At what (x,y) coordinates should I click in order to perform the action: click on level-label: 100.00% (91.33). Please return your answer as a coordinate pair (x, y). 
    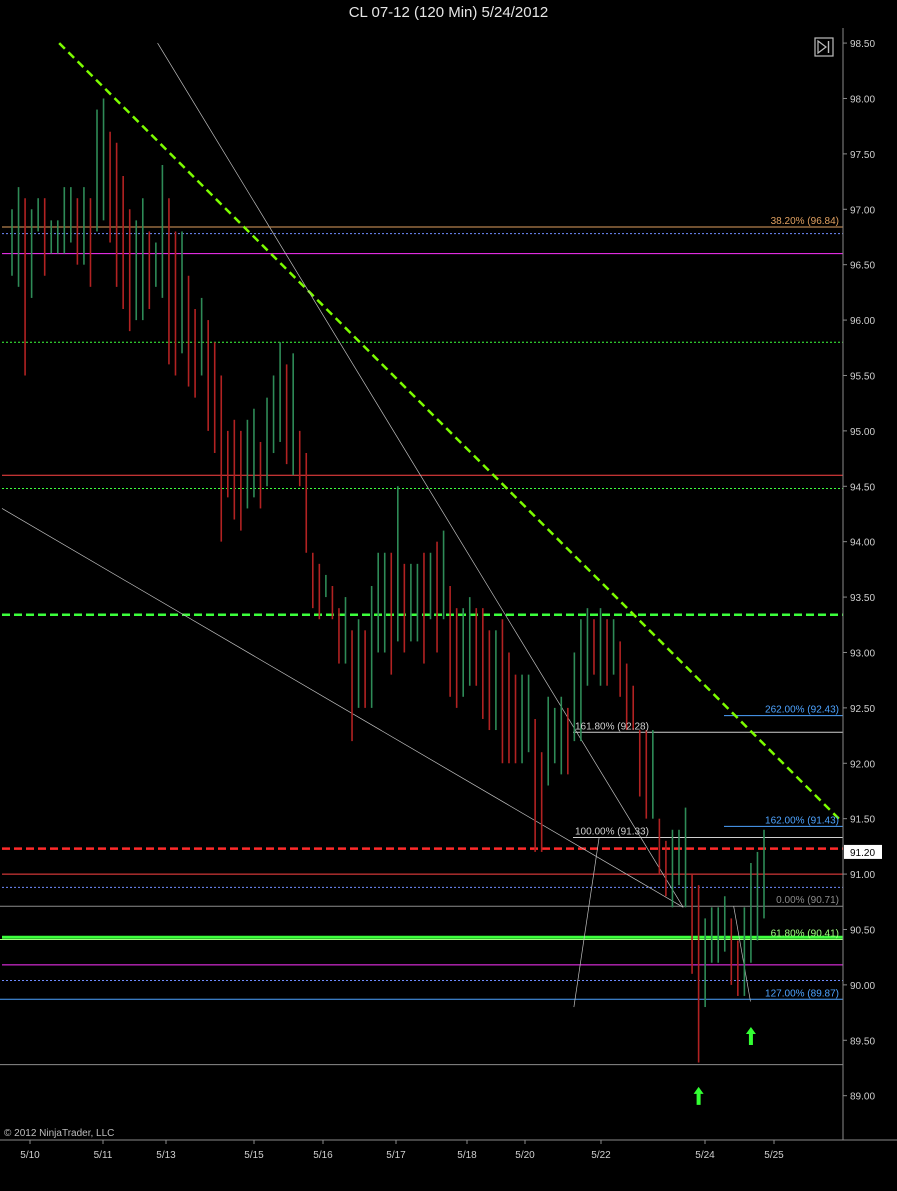
    Looking at the image, I should click on (612, 832).